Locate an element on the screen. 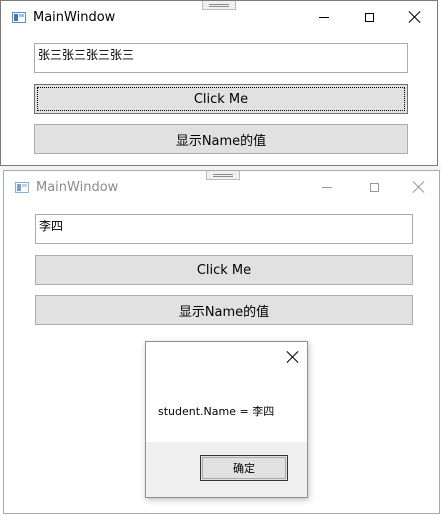  name-textbox: 李四 is located at coordinates (224, 229).